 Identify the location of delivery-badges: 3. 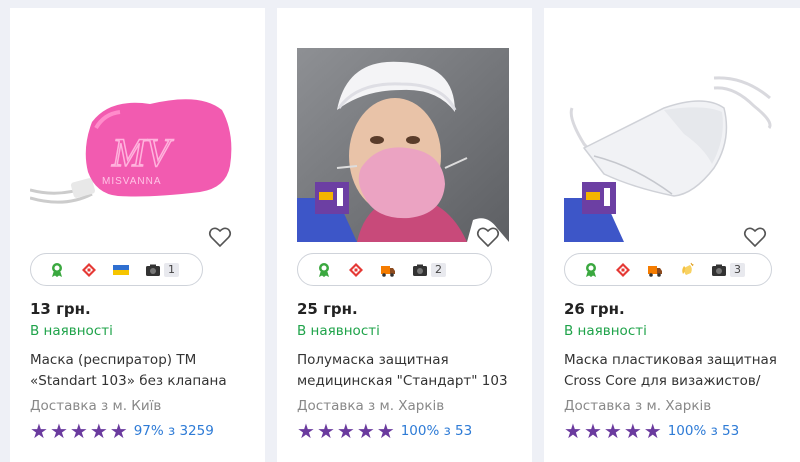
(668, 269).